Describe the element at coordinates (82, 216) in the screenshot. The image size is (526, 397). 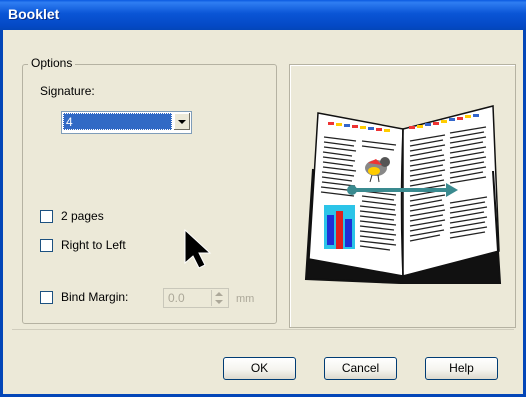
I see `two-pages-label: 2 pages` at that location.